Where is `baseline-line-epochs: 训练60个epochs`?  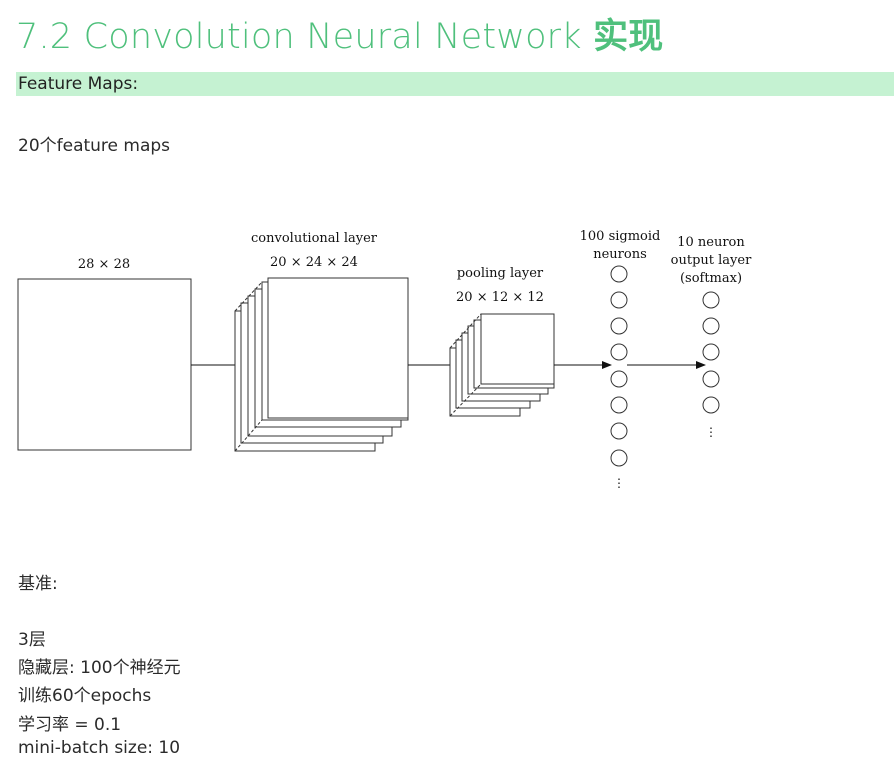
baseline-line-epochs: 训练60个epochs is located at coordinates (85, 696).